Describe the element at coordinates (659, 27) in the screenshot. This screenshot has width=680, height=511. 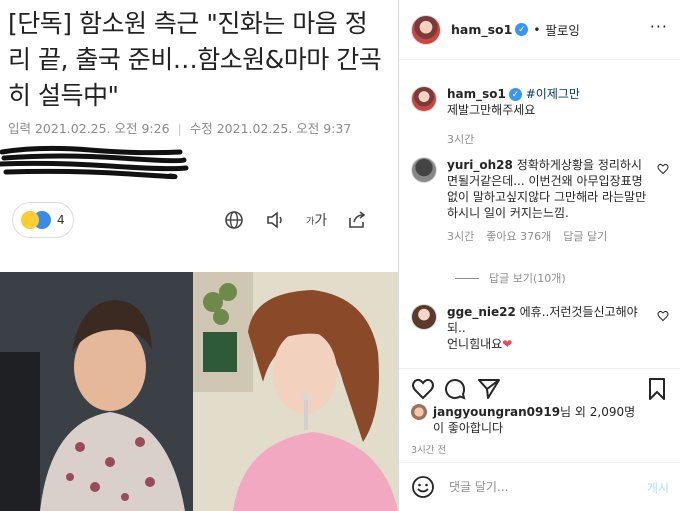
I see `more-options-icon: ···` at that location.